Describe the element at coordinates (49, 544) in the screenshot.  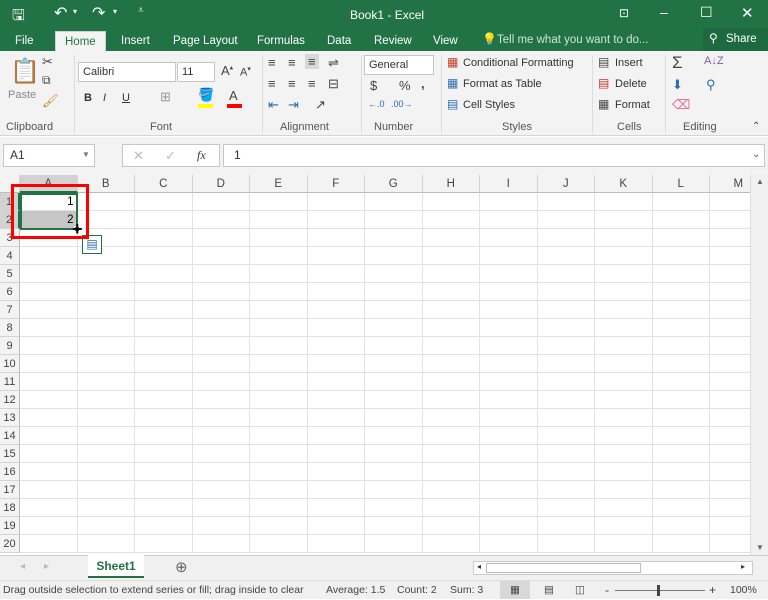
I see `cell-A20` at that location.